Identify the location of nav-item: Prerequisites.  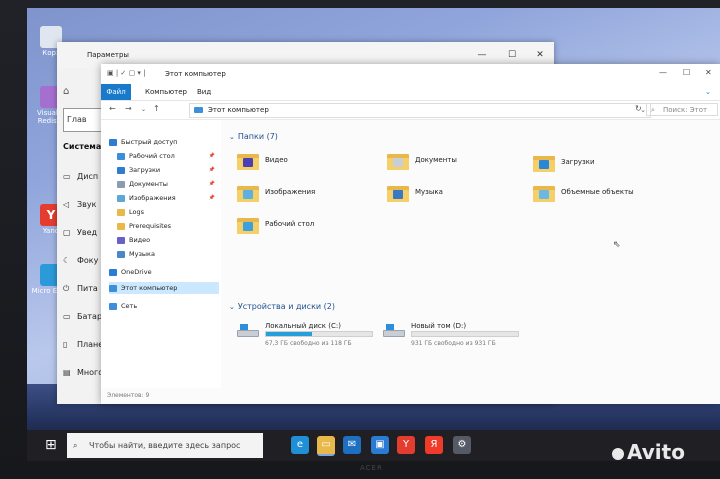
(168, 226).